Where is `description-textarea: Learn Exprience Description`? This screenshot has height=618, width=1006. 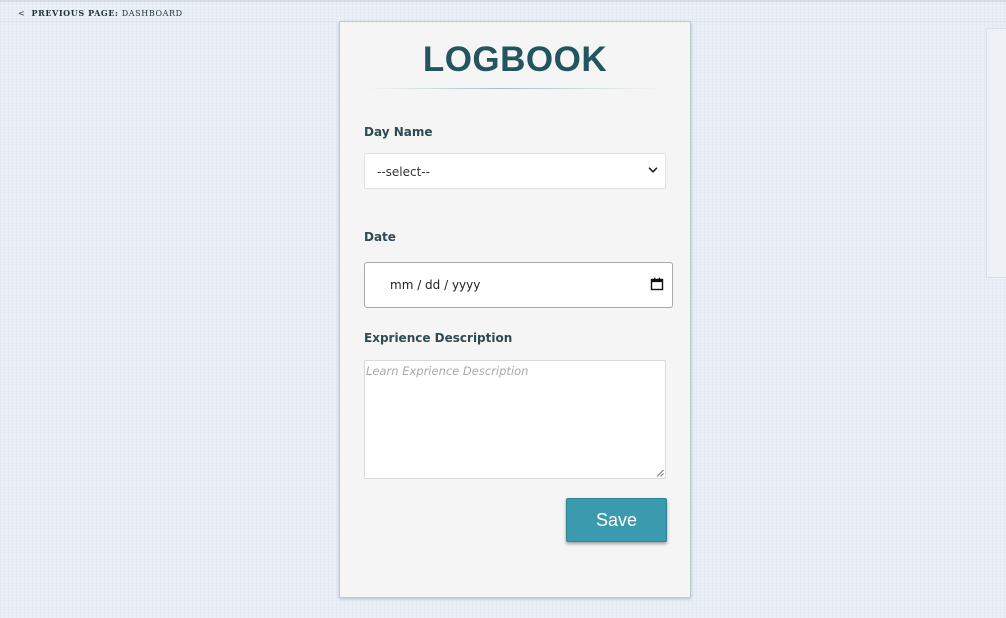 description-textarea: Learn Exprience Description is located at coordinates (515, 419).